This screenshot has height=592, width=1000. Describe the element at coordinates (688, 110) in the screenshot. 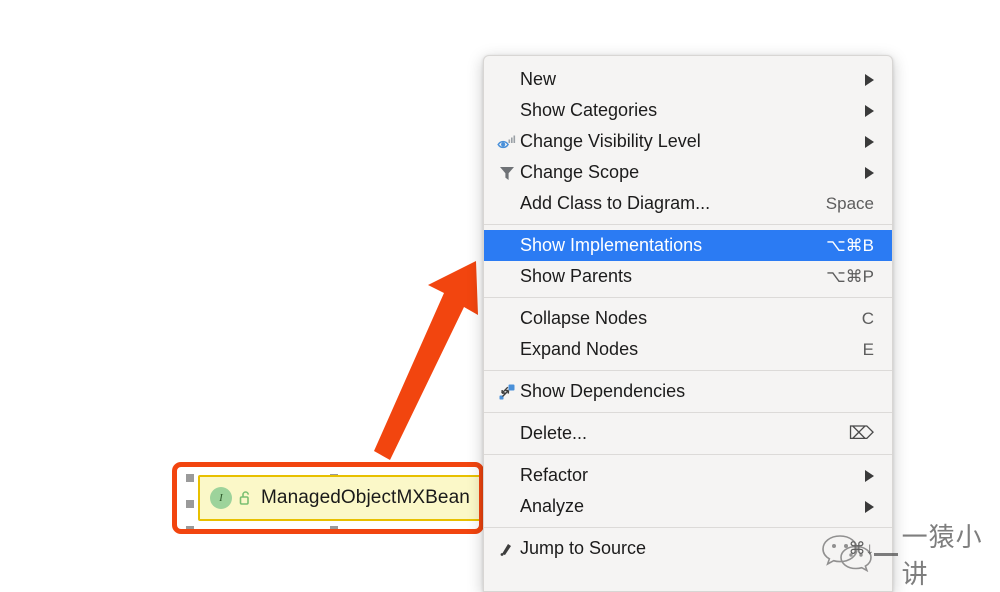

I see `menu-item-show-categories: Show Categories` at that location.